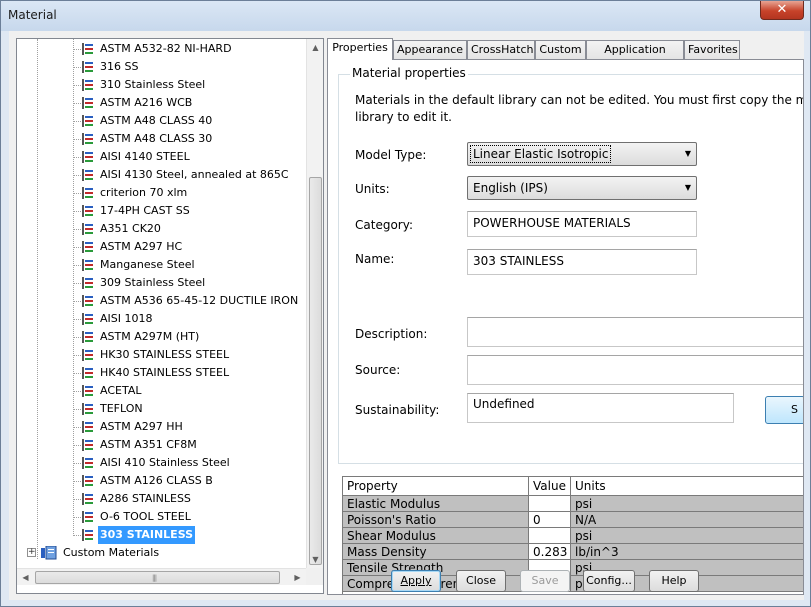 The width and height of the screenshot is (811, 607). I want to click on table-row: Poisson's Ratio 0 N/A, so click(573, 520).